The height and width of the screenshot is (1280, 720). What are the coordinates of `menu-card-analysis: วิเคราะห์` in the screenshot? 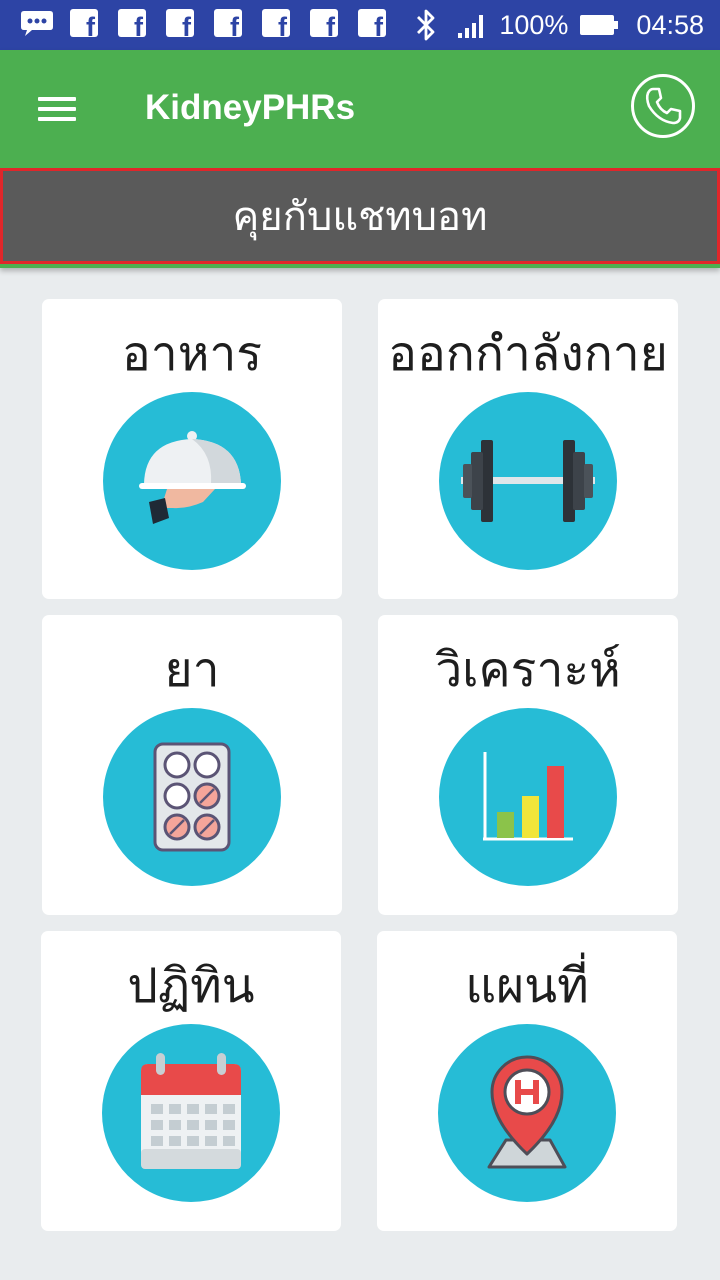 It's located at (528, 765).